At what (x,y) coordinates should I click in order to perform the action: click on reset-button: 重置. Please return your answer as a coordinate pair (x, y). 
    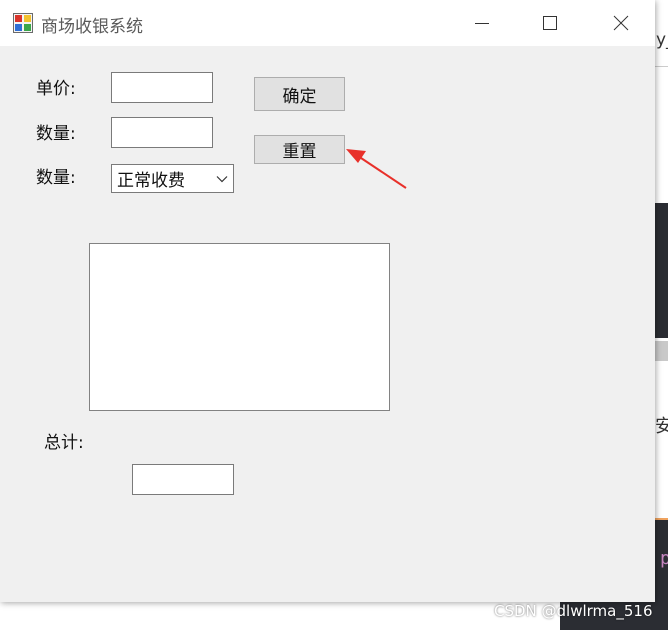
    Looking at the image, I should click on (299, 149).